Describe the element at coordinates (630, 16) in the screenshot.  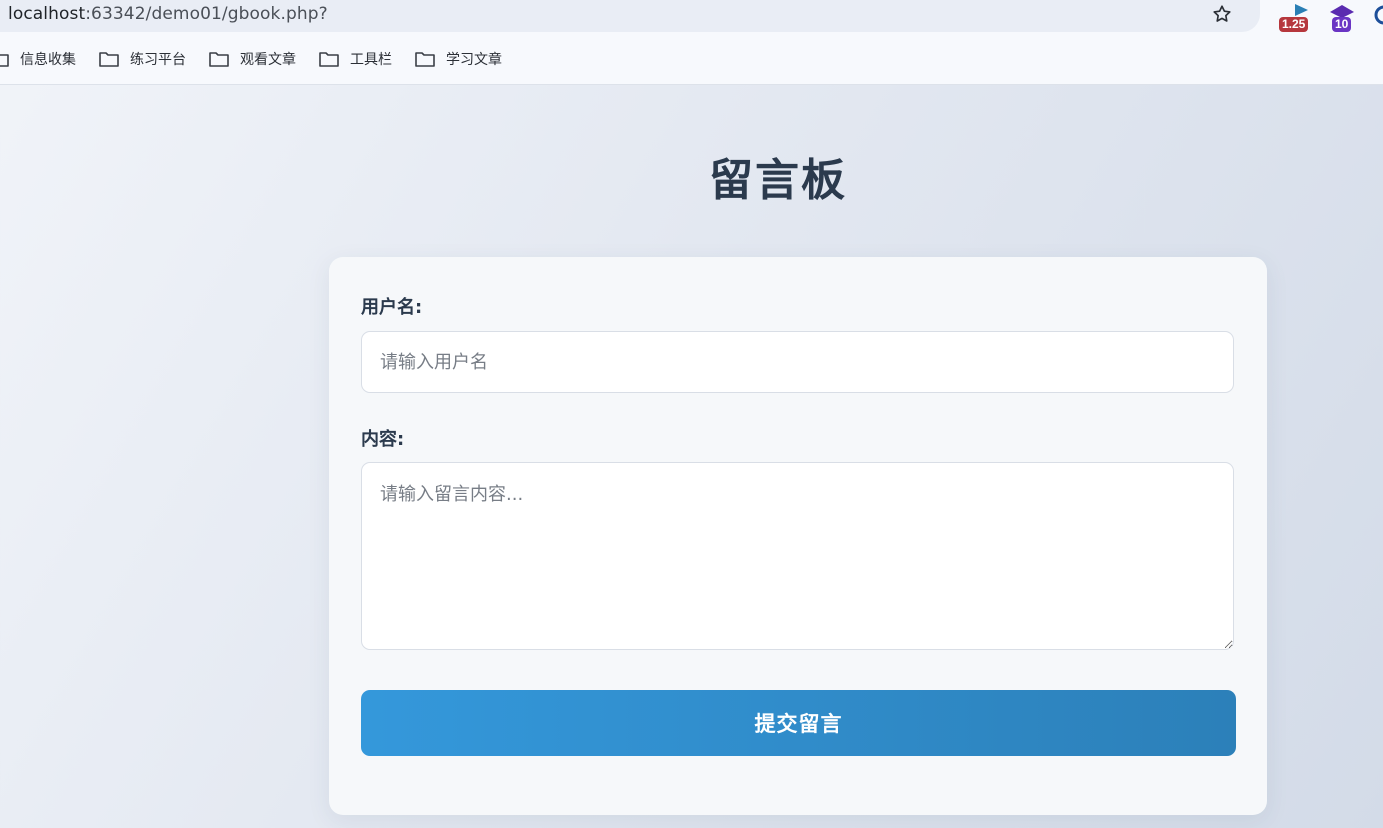
I see `address-bar: localhost:63342/demo01/gbook.php?` at that location.